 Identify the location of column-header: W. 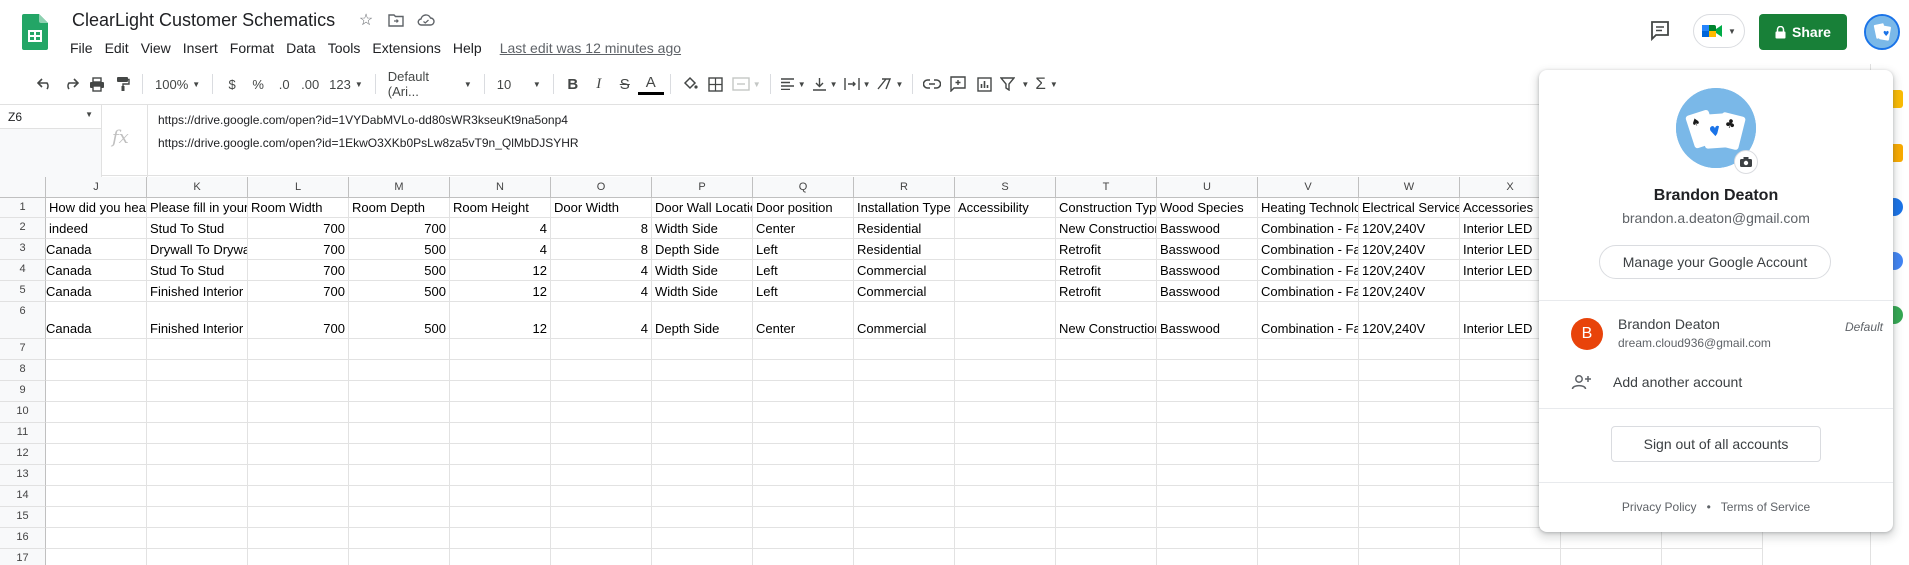
(1409, 187).